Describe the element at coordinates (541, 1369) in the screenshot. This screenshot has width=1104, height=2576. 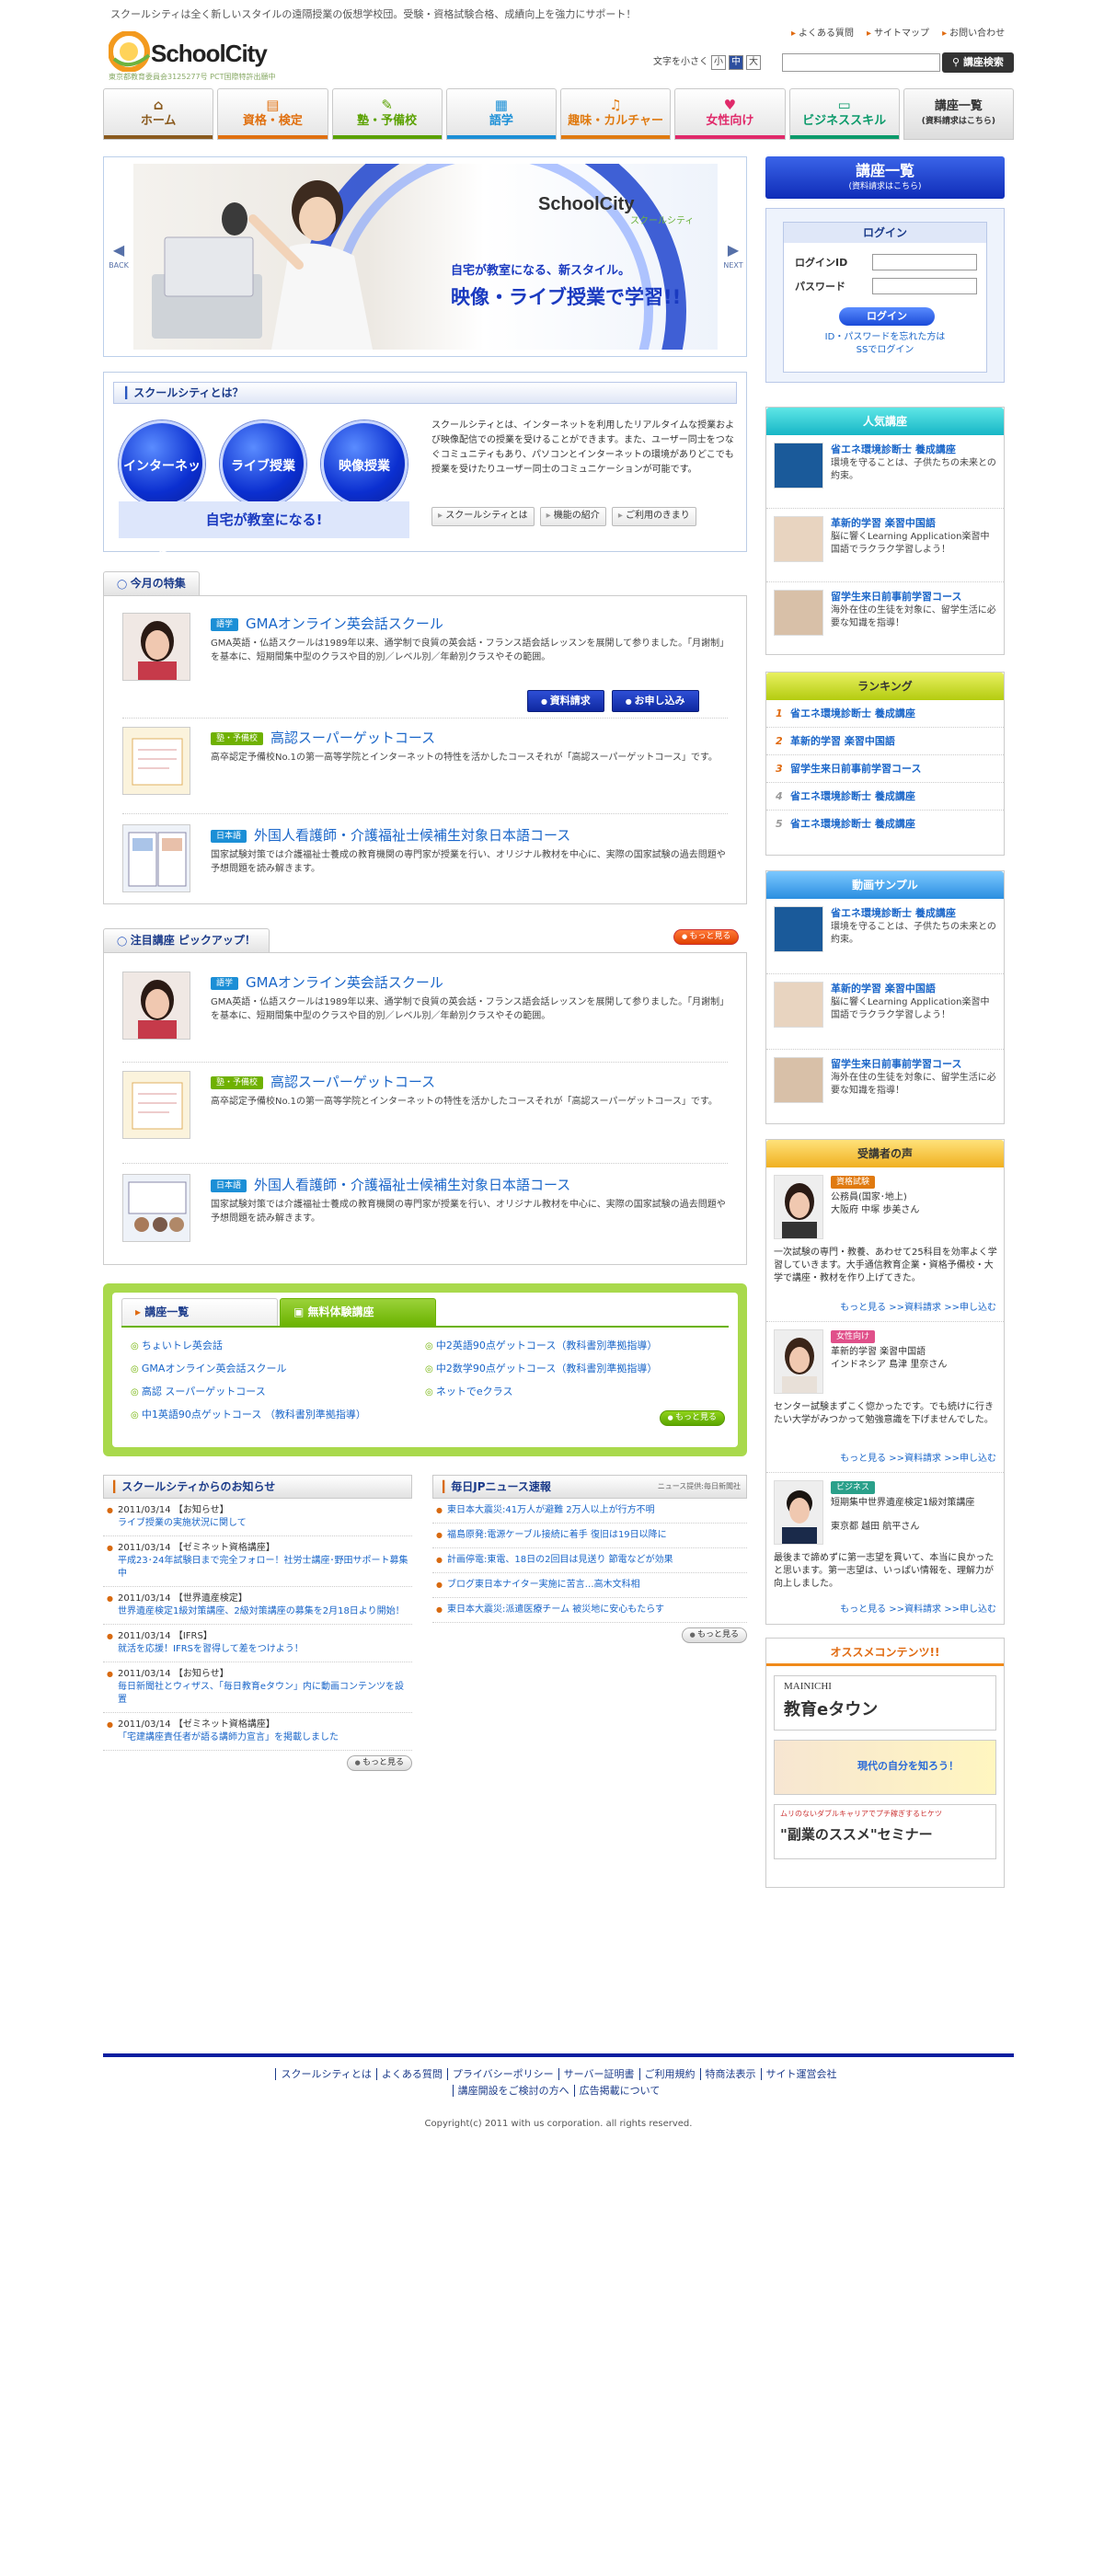
I see `course-link: 中2数学90点ゲットコース（教科書別準拠指導）` at that location.